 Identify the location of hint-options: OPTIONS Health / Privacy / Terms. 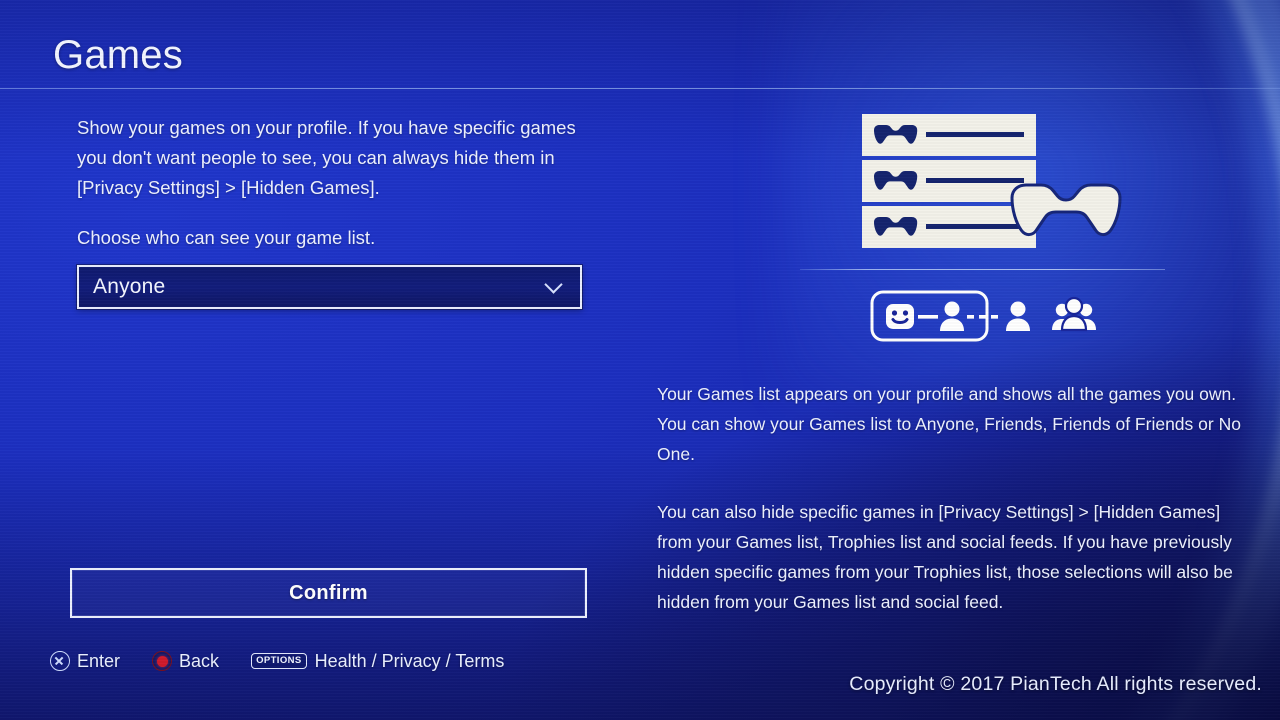
(377, 661).